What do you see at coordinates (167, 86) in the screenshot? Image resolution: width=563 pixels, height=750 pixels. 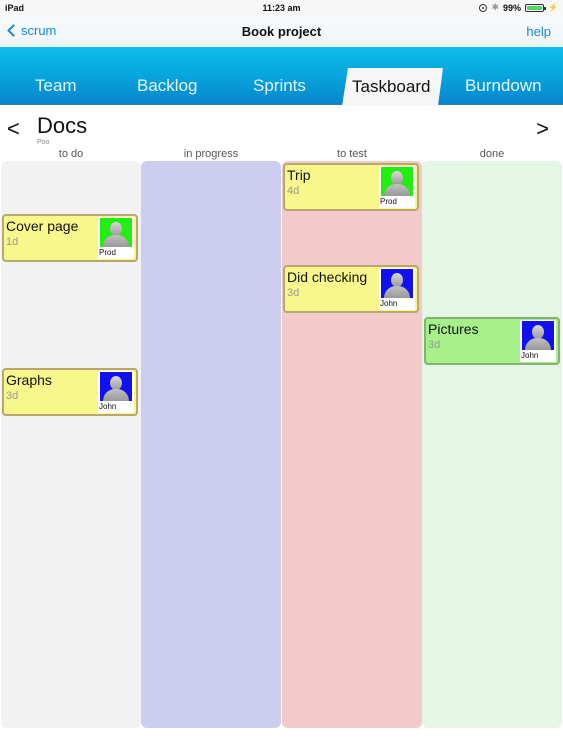 I see `tab-backlog: Backlog` at bounding box center [167, 86].